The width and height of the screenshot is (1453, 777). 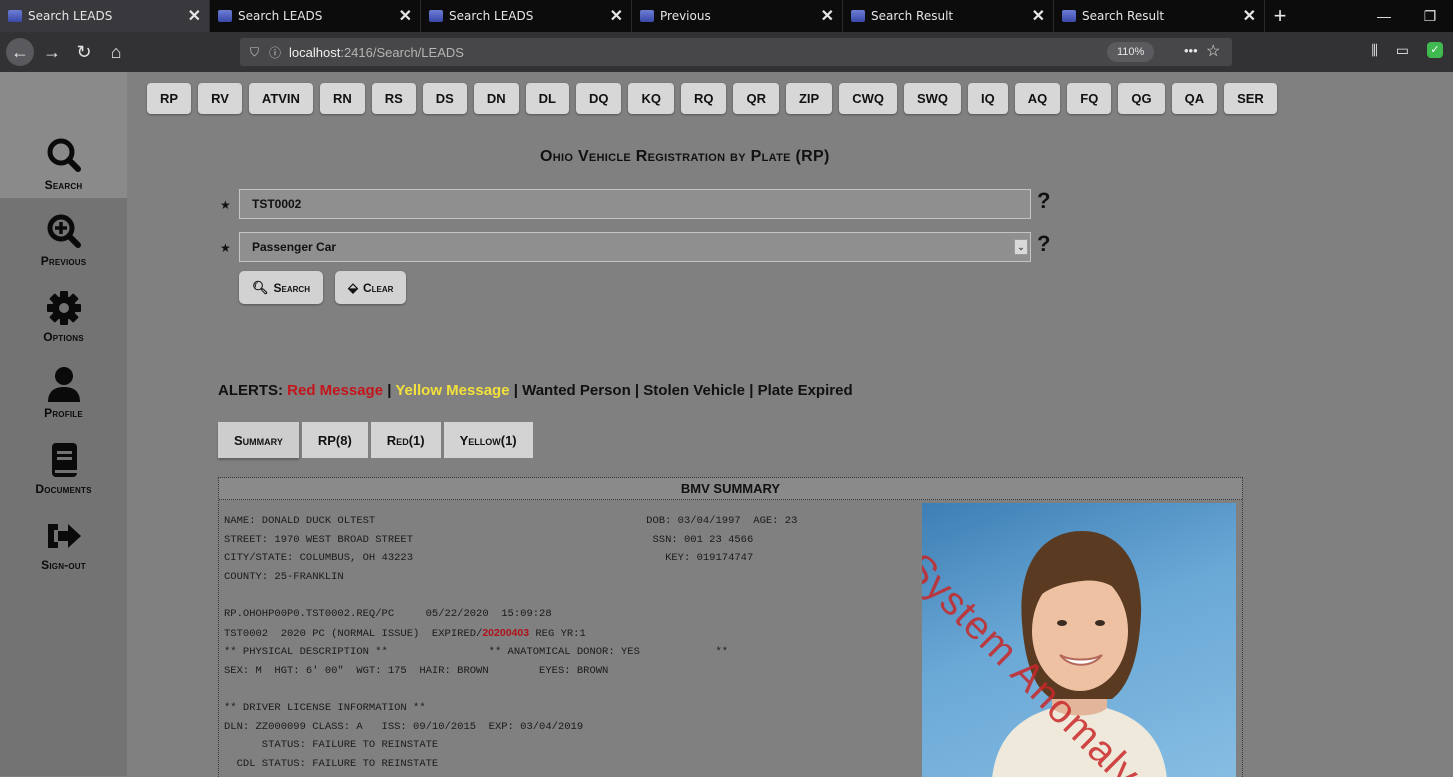 I want to click on search-button: 🔍︎ Search, so click(x=281, y=287).